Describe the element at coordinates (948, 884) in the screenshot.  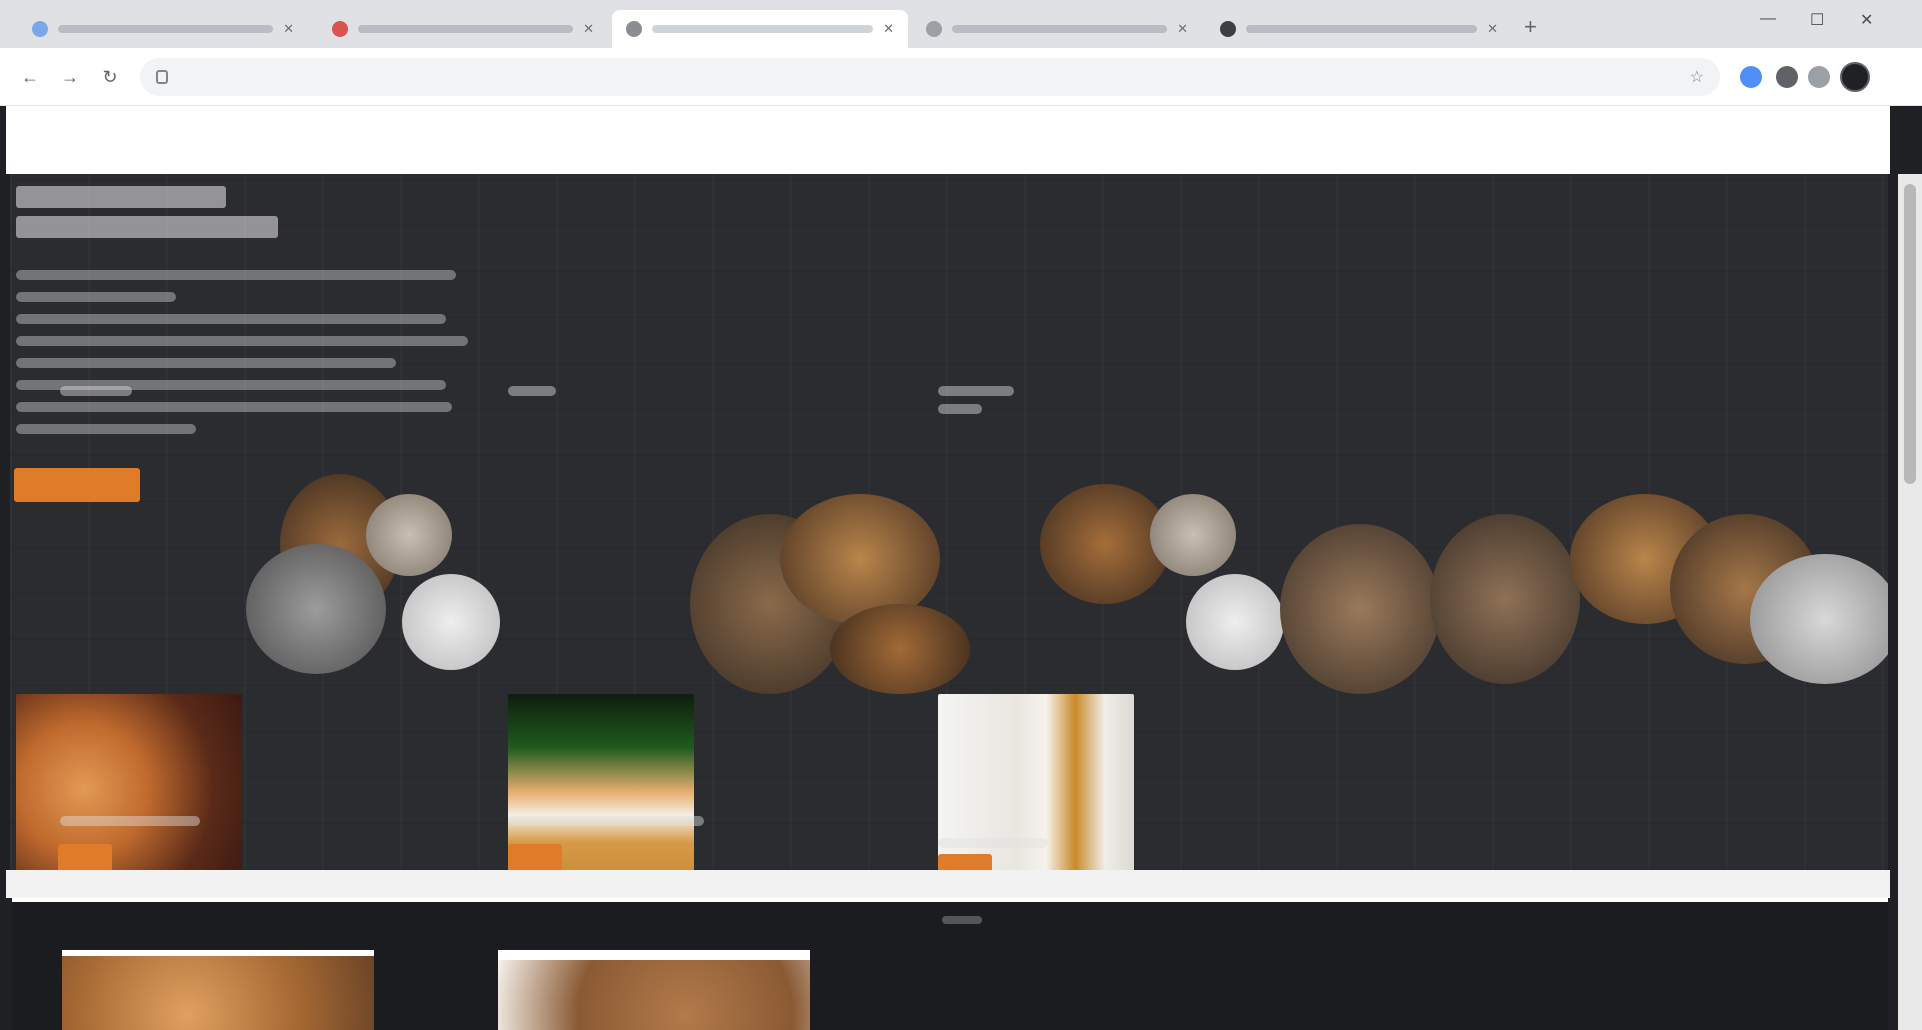
I see `section-divider` at that location.